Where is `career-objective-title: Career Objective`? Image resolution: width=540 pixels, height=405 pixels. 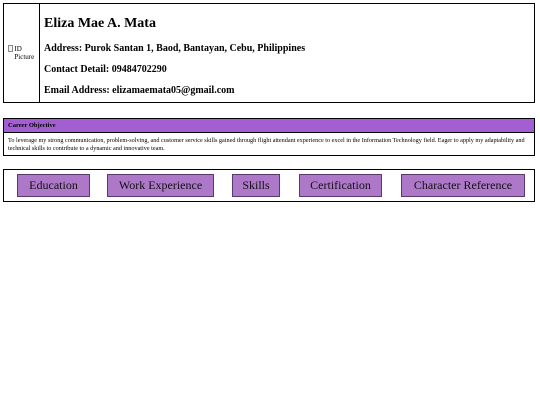
career-objective-title: Career Objective is located at coordinates (269, 126).